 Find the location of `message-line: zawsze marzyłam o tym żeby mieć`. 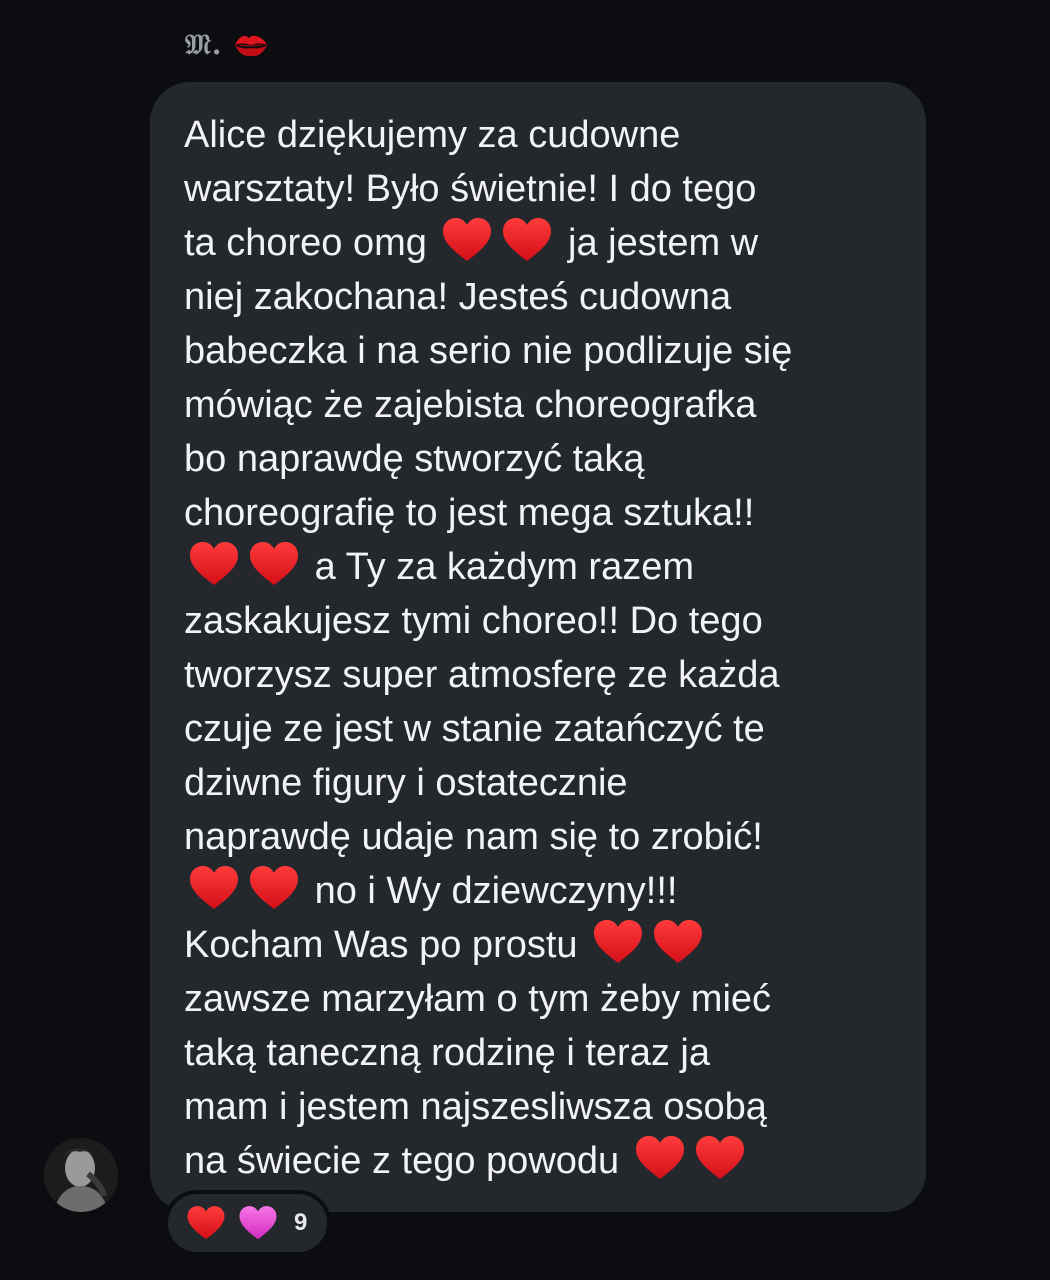

message-line: zawsze marzyłam o tym żeby mieć is located at coordinates (478, 999).